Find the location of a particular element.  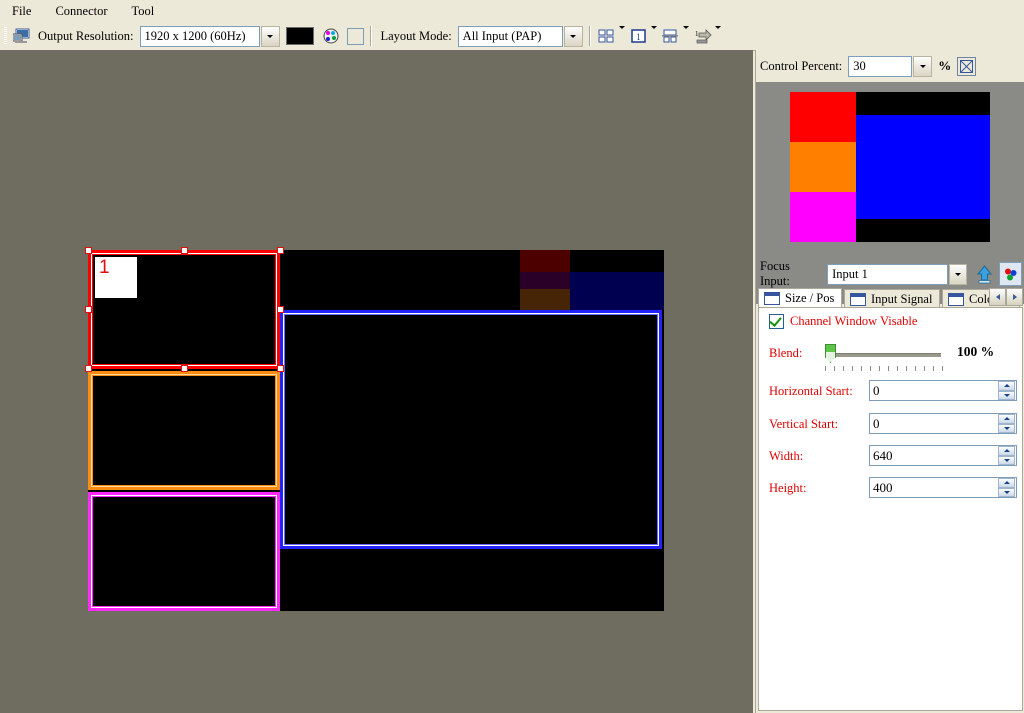

window-4-blue is located at coordinates (471, 429).